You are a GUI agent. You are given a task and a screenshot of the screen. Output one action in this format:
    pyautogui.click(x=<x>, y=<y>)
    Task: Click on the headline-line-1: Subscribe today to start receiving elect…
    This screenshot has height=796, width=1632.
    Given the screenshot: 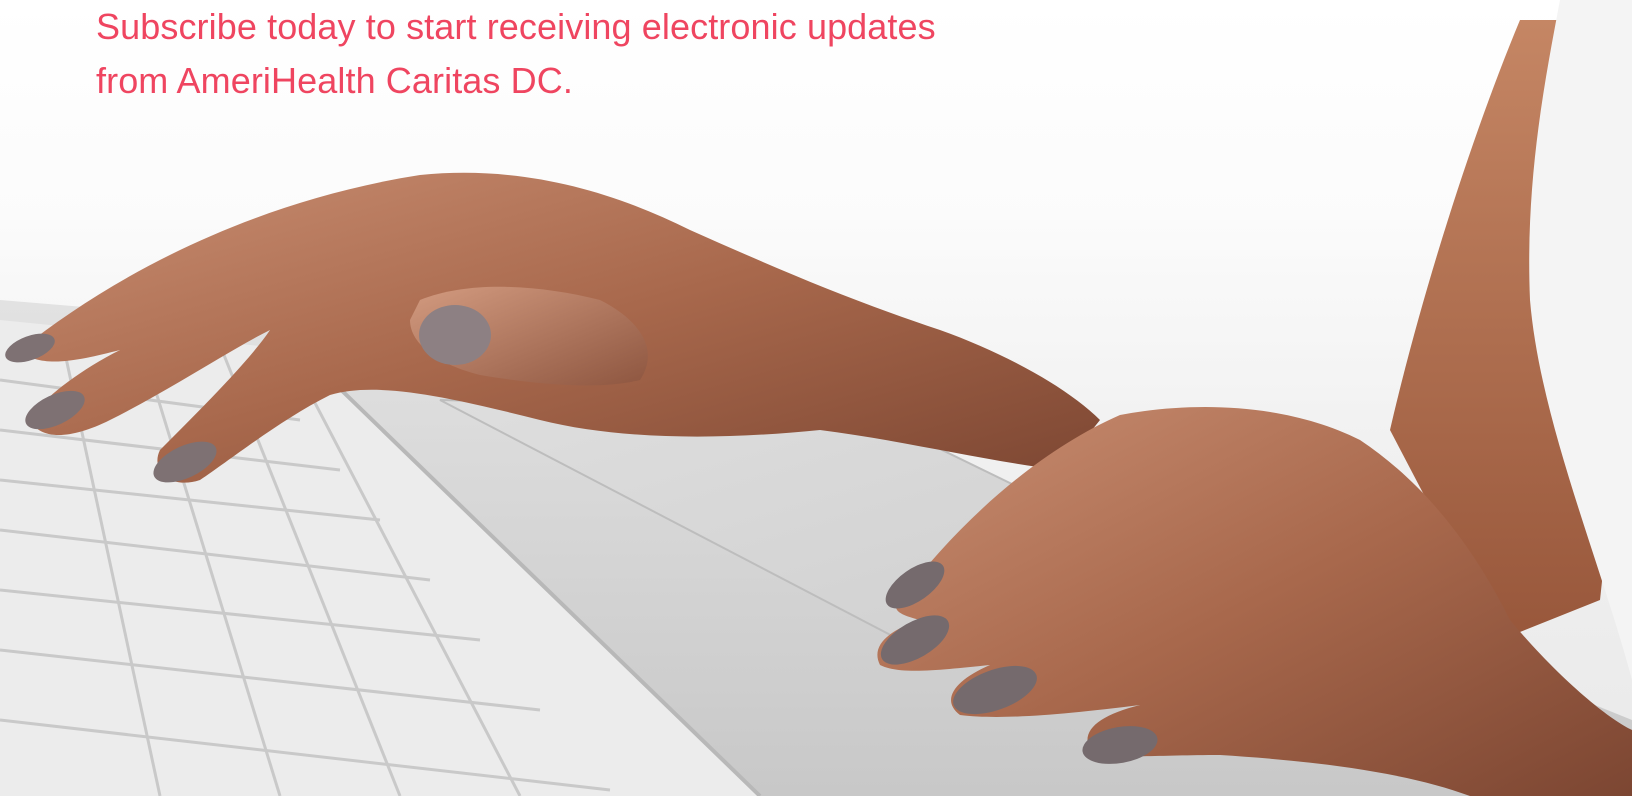 What is the action you would take?
    pyautogui.click(x=516, y=26)
    